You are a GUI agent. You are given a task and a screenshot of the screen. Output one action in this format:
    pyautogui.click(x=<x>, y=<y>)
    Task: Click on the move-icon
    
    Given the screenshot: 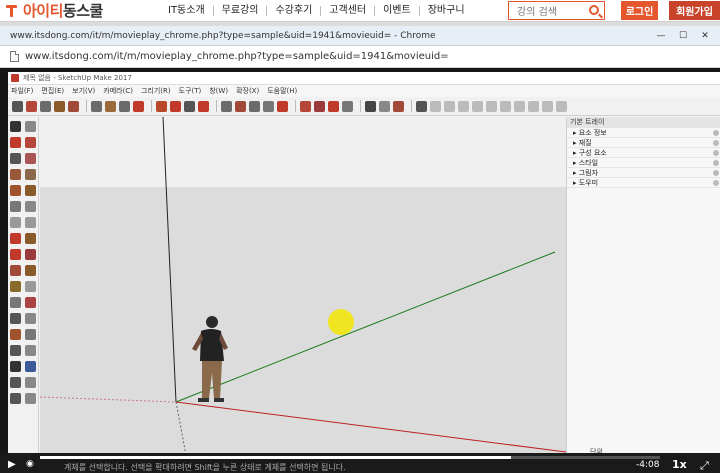 What is the action you would take?
    pyautogui.click(x=15, y=238)
    